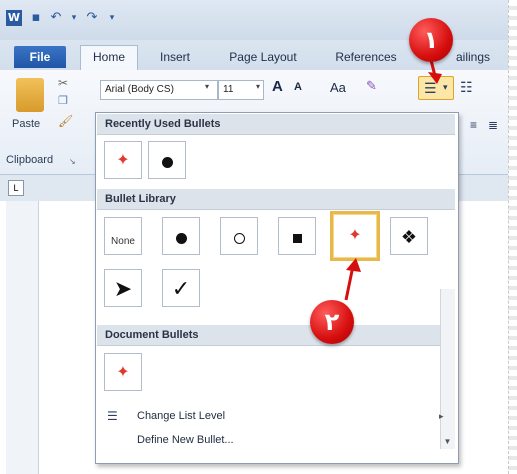 The image size is (517, 474). I want to click on step-badge-two: ٢, so click(332, 322).